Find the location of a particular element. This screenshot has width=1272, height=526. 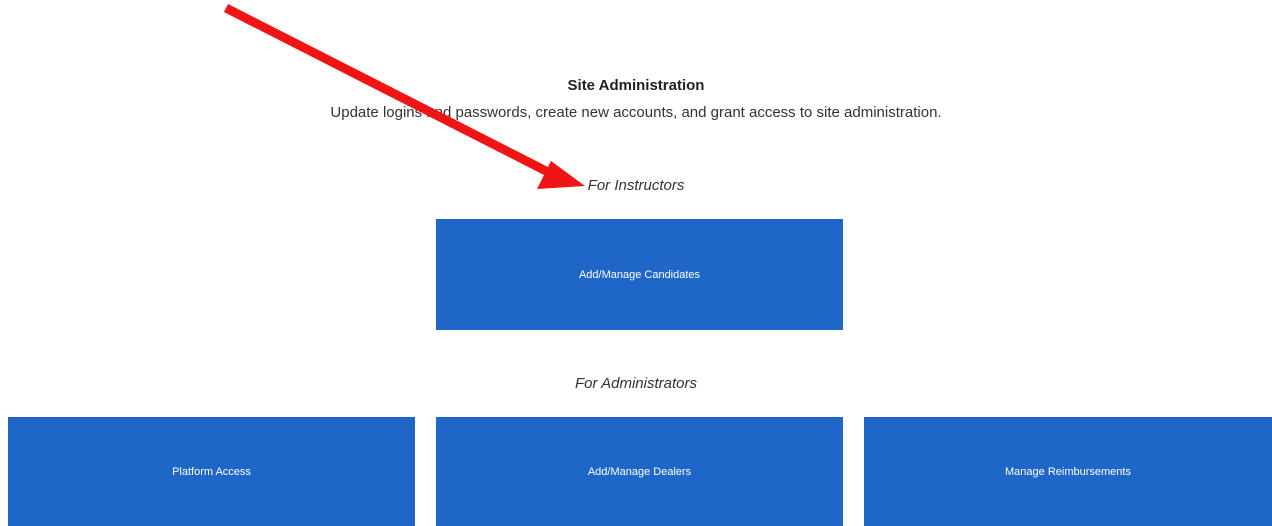

platform-access-label: Platform Access is located at coordinates (211, 471).